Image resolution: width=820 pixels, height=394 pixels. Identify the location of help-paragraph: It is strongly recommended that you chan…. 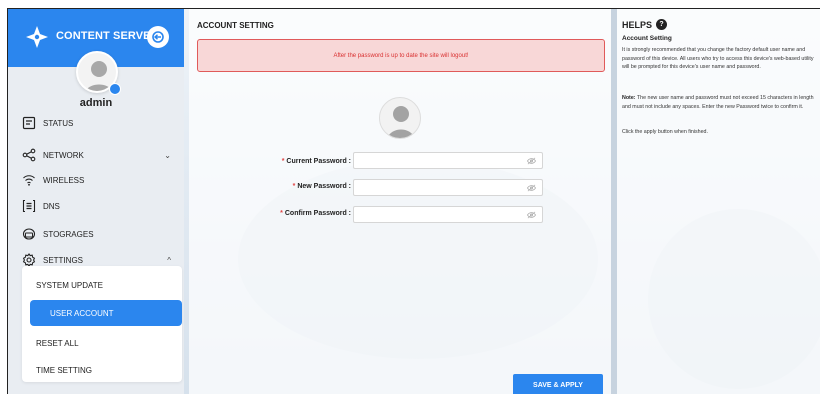
(718, 58).